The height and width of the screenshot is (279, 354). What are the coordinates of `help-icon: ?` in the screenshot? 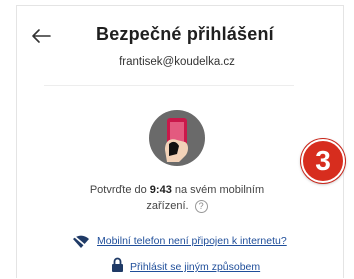 It's located at (201, 206).